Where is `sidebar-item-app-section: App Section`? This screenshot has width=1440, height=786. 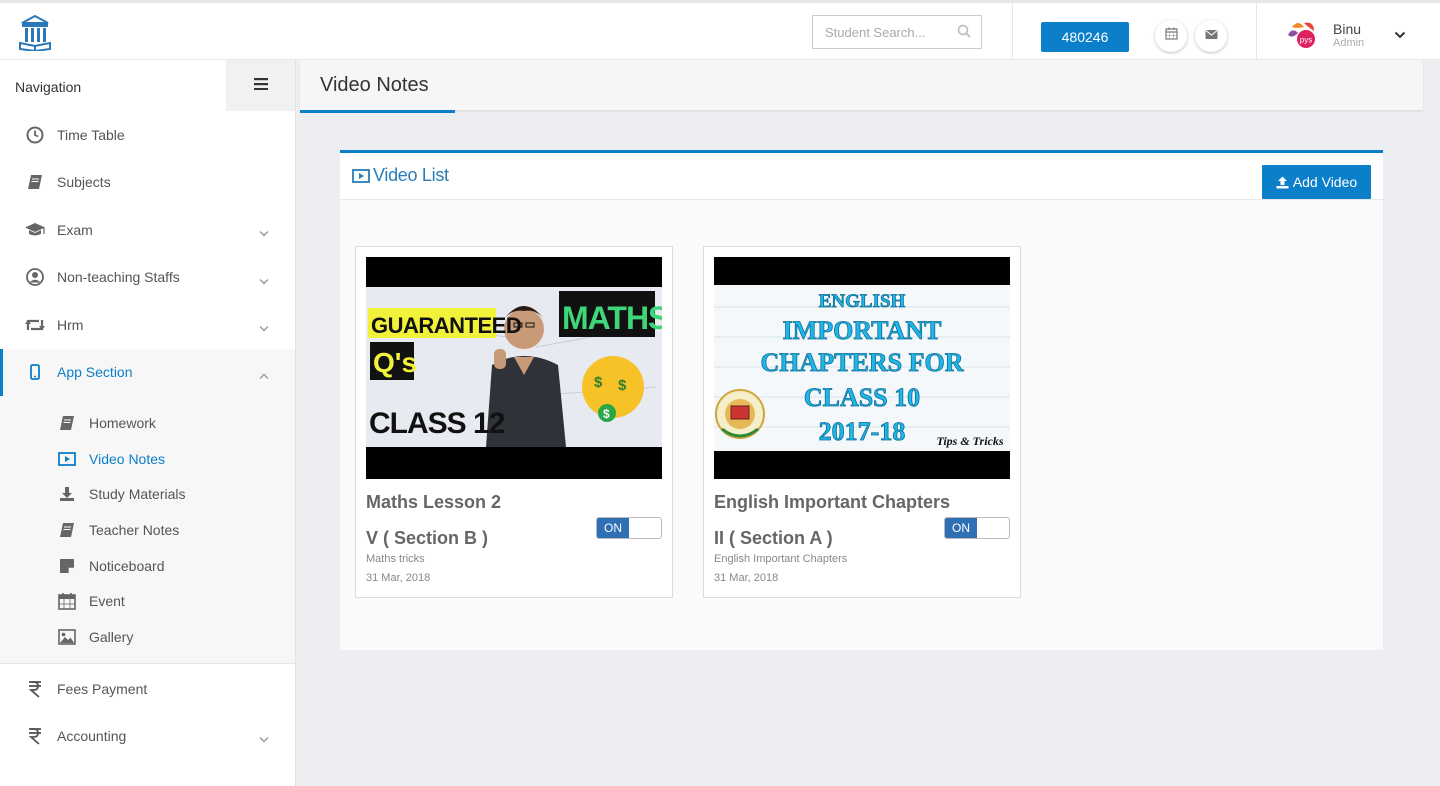
sidebar-item-app-section: App Section is located at coordinates (147, 372).